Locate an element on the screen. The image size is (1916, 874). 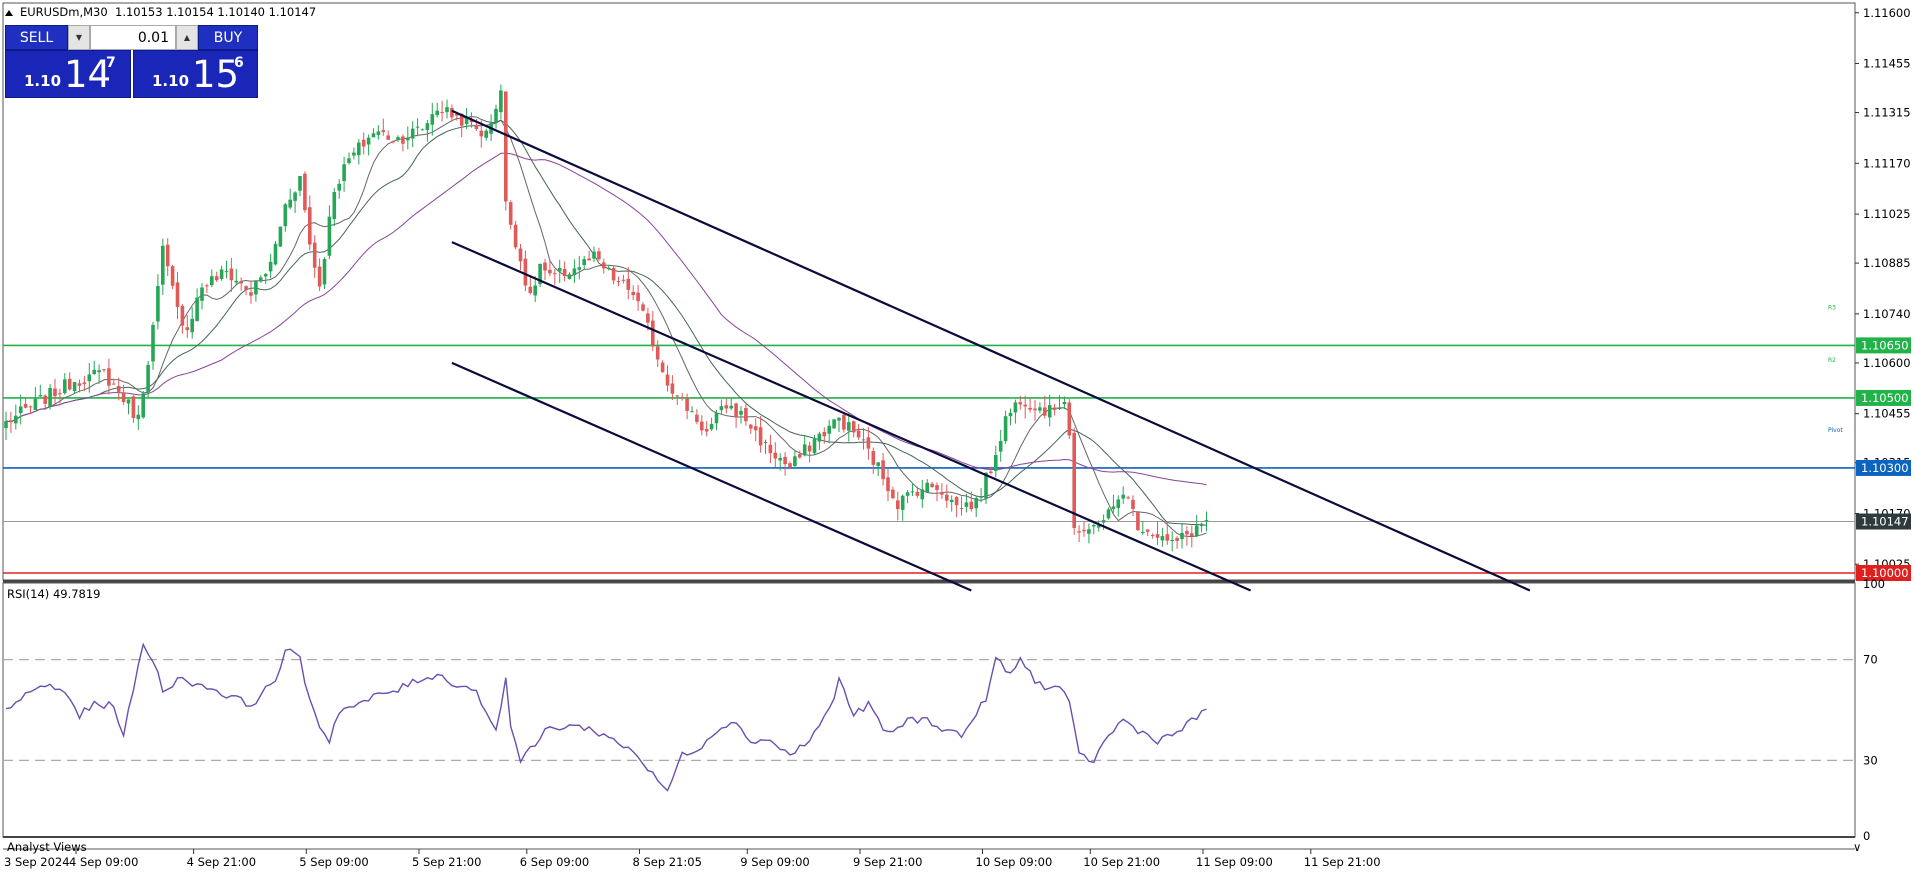
time-tick-label: 8 Sep 21:05 is located at coordinates (667, 862).